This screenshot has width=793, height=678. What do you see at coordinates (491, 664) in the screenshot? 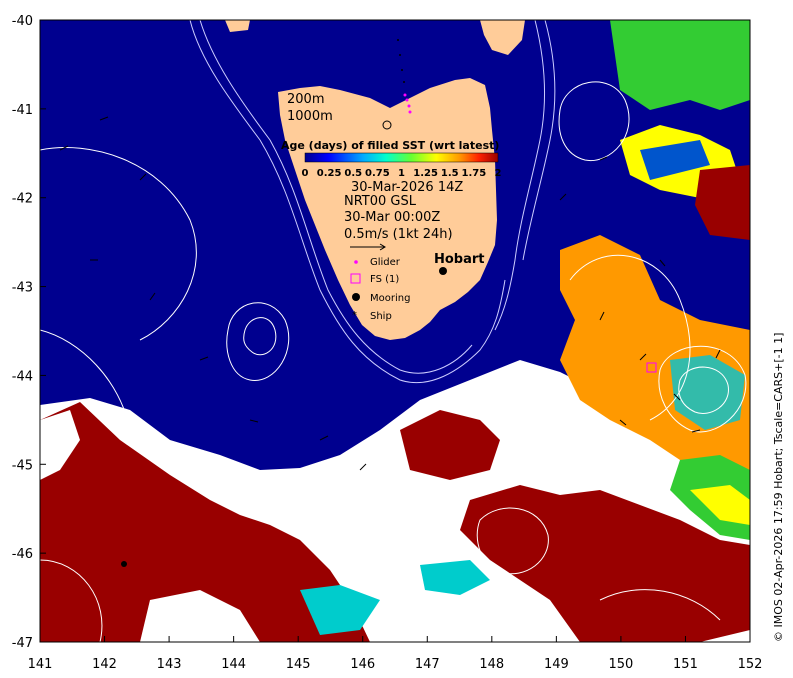
I see `x-tick-label: 148` at bounding box center [491, 664].